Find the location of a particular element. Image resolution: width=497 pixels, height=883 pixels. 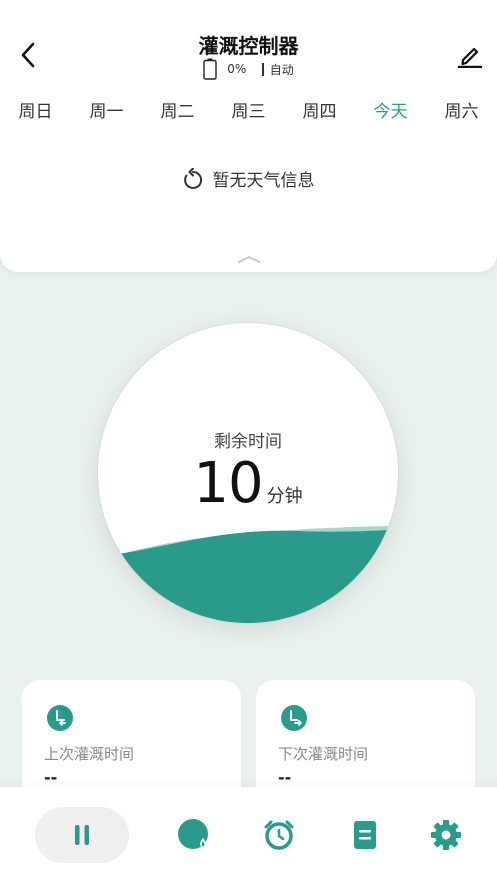

battery-level: 0% is located at coordinates (237, 69).